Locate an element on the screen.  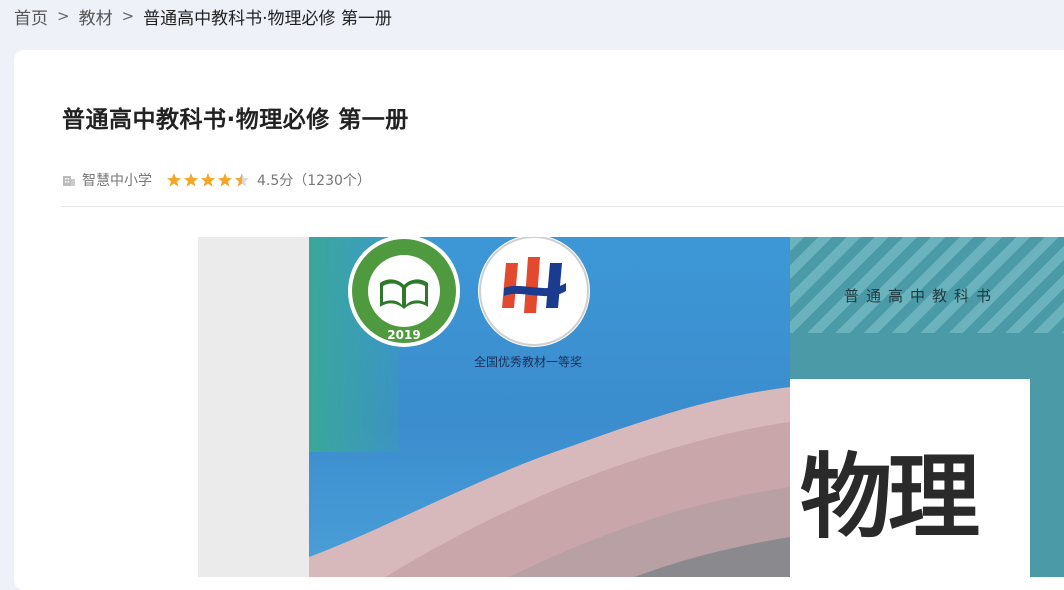
gravel-illustration is located at coordinates (549, 482).